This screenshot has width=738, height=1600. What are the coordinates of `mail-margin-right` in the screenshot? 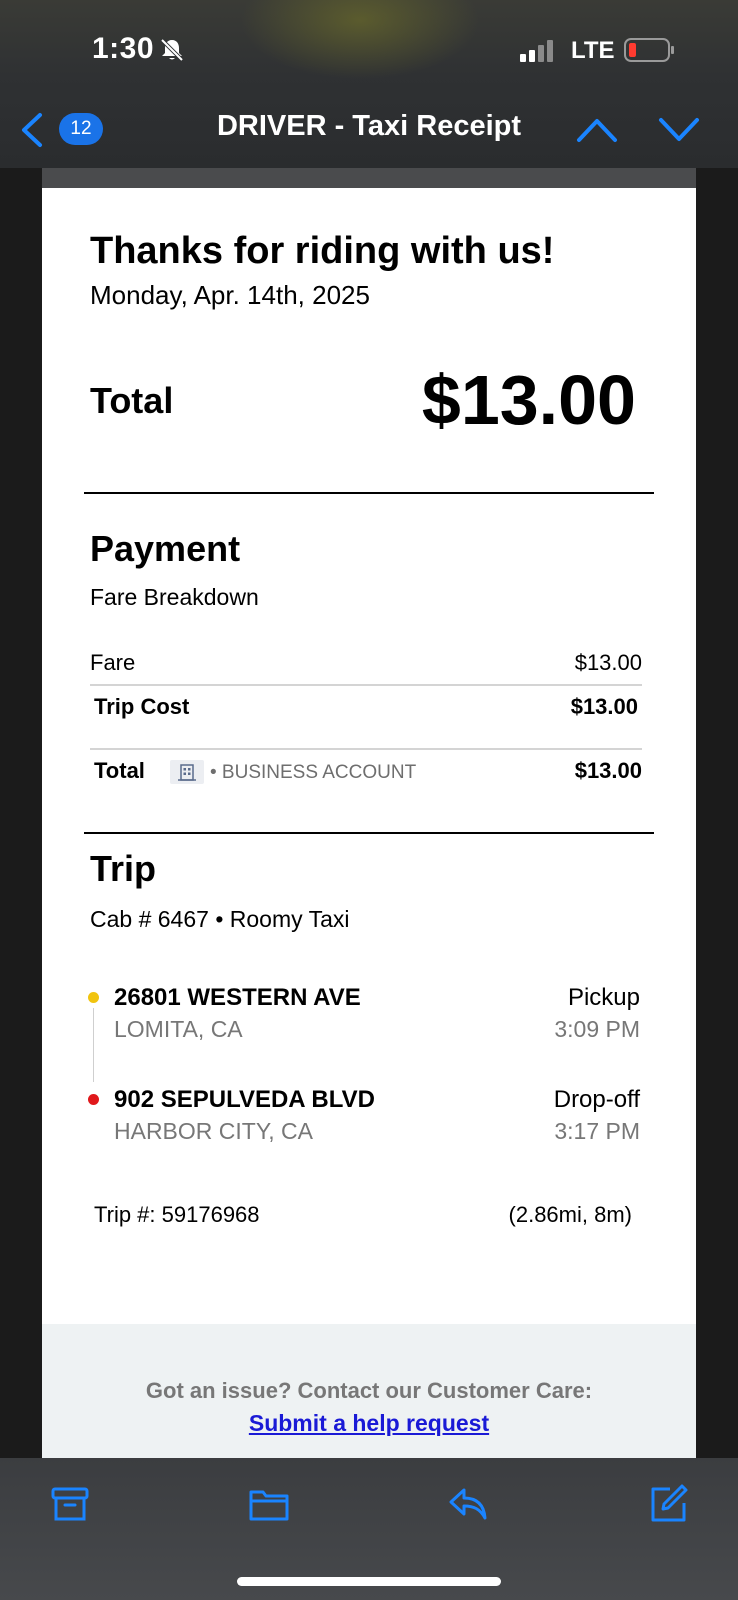 It's located at (717, 813).